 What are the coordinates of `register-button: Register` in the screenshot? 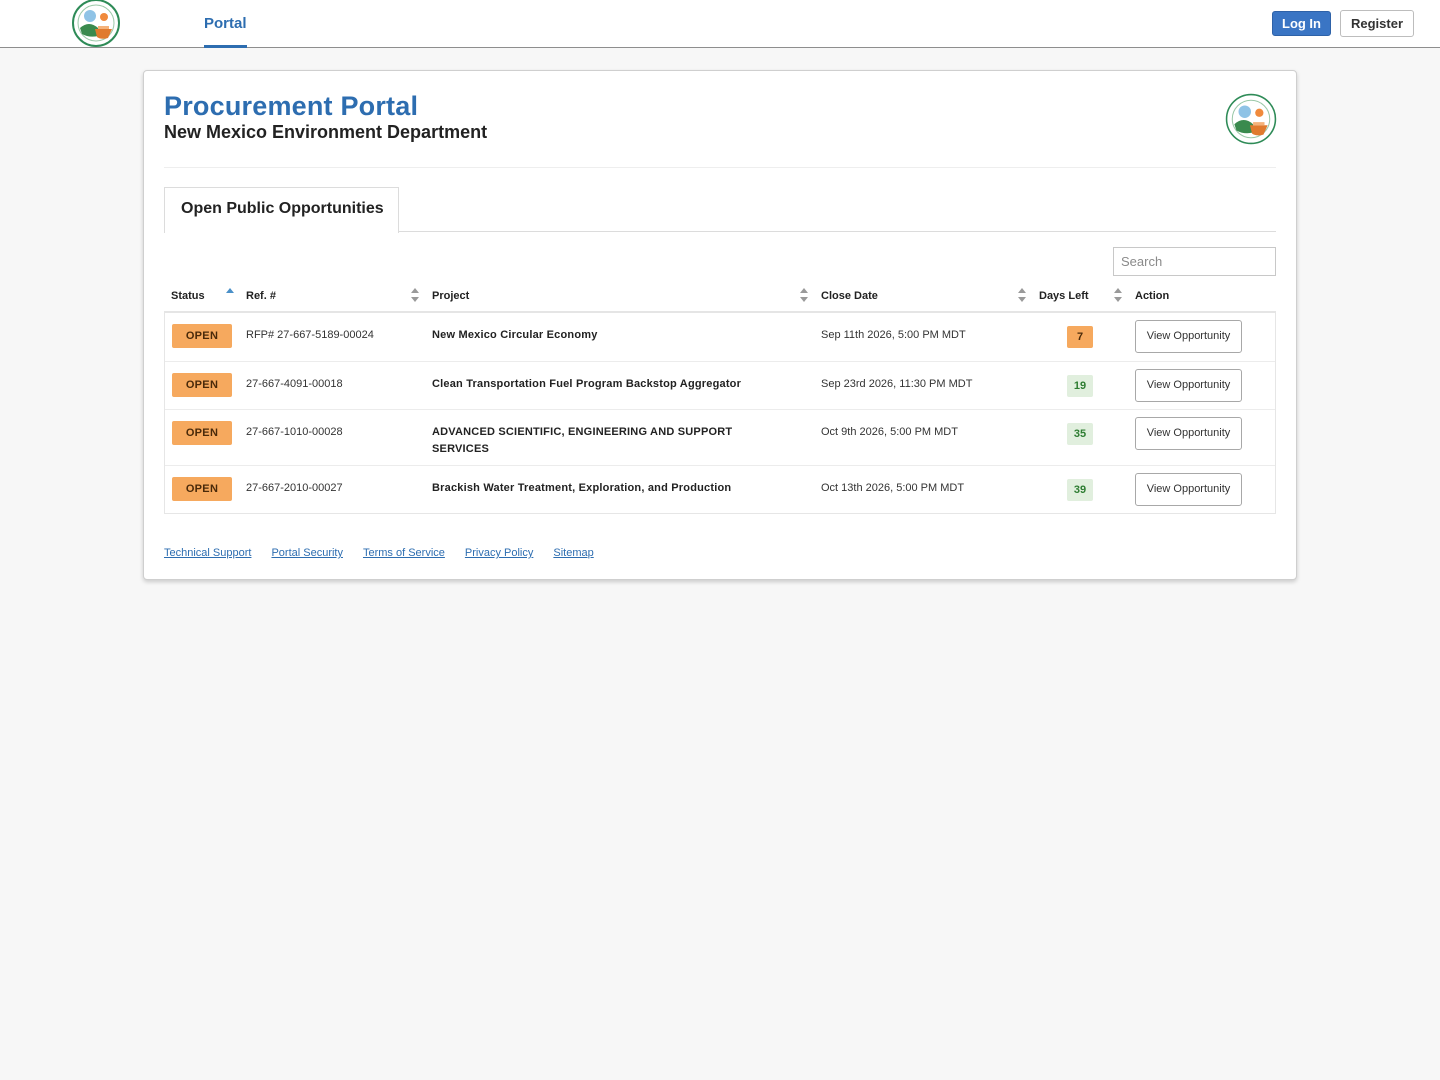 It's located at (1377, 23).